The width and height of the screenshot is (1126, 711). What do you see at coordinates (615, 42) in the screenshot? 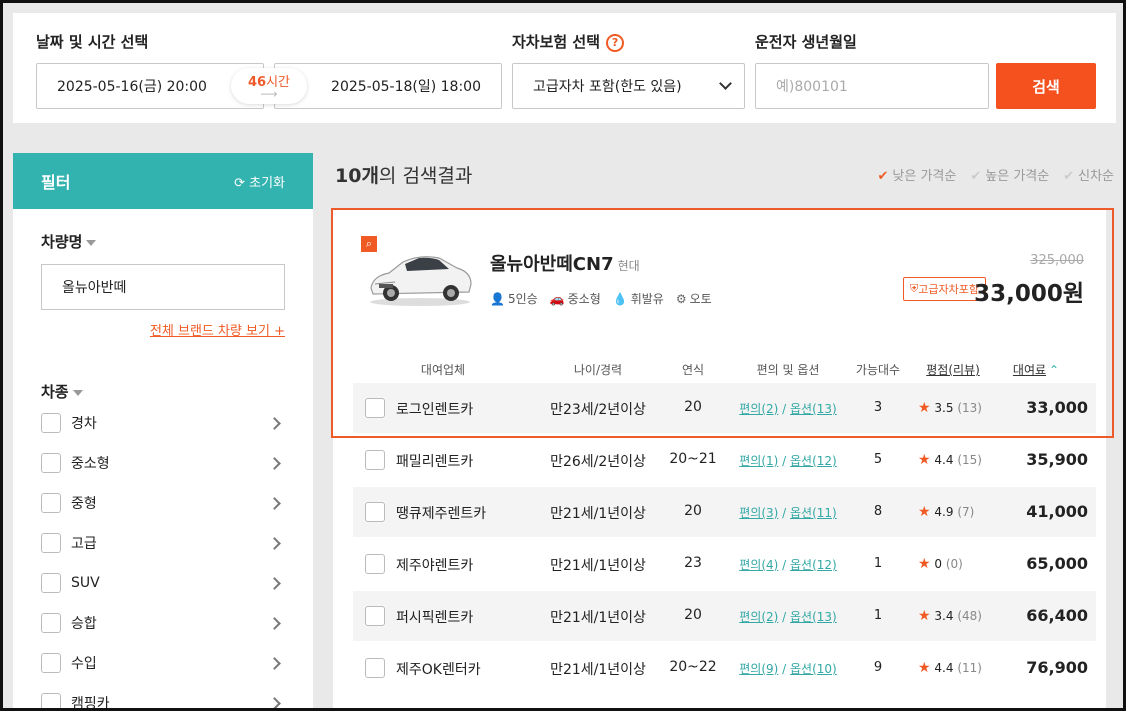
I see `help-icon: ?` at bounding box center [615, 42].